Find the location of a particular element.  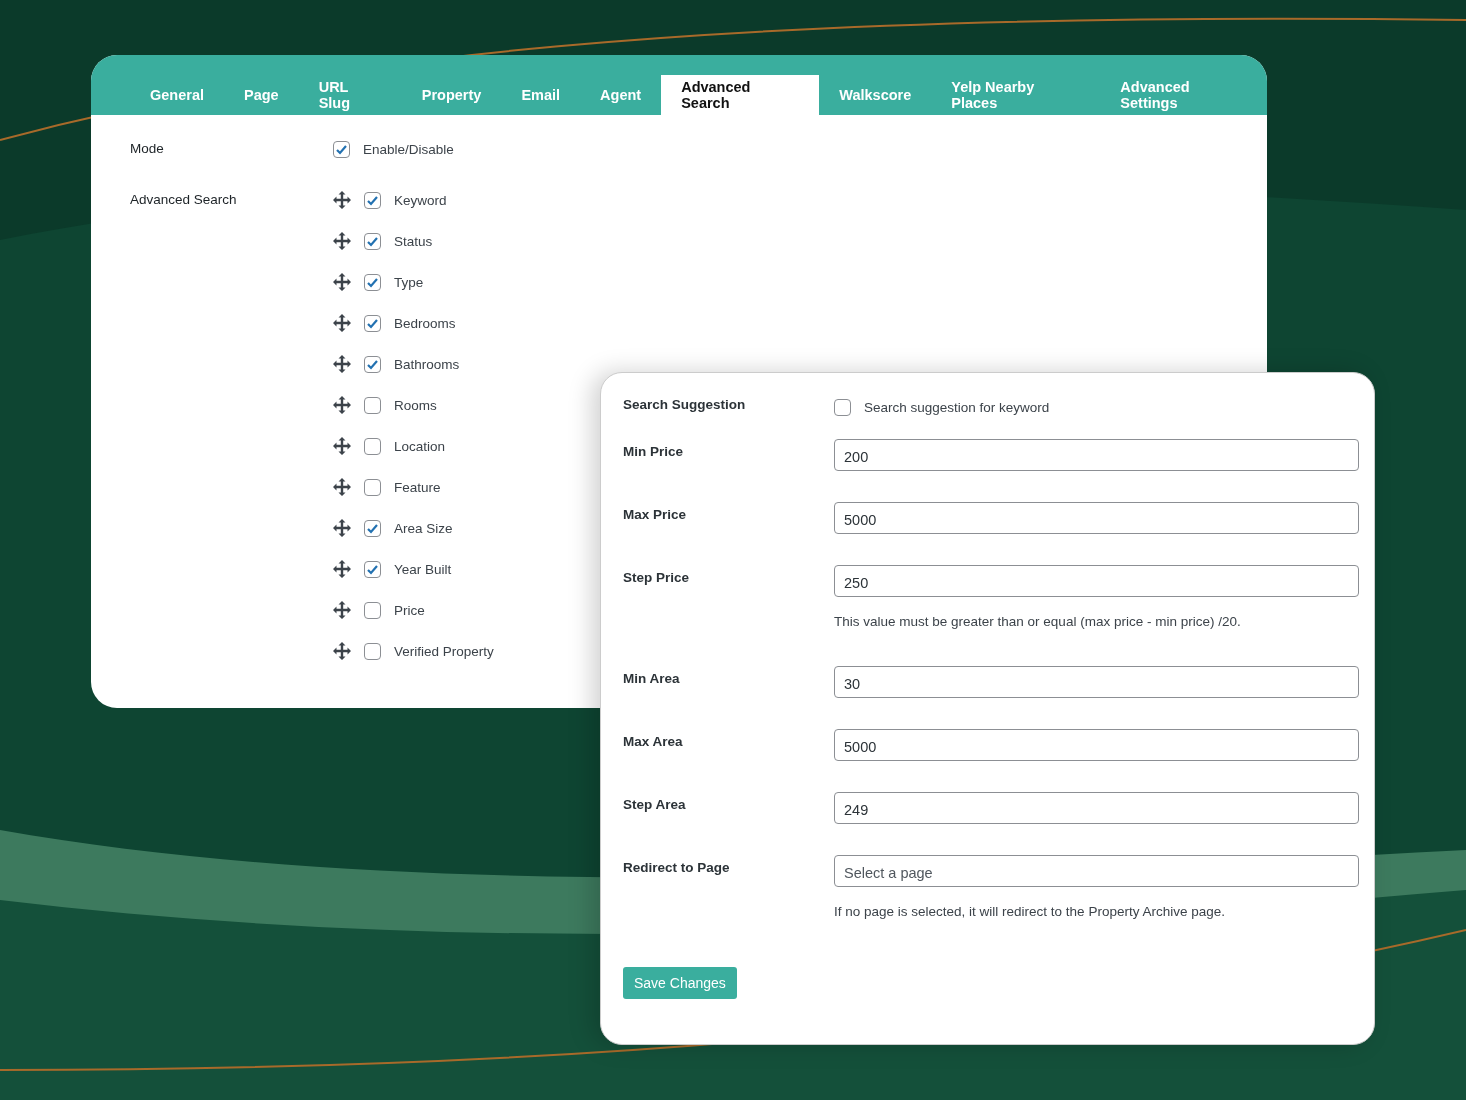

tab: Advanced Search is located at coordinates (740, 95).